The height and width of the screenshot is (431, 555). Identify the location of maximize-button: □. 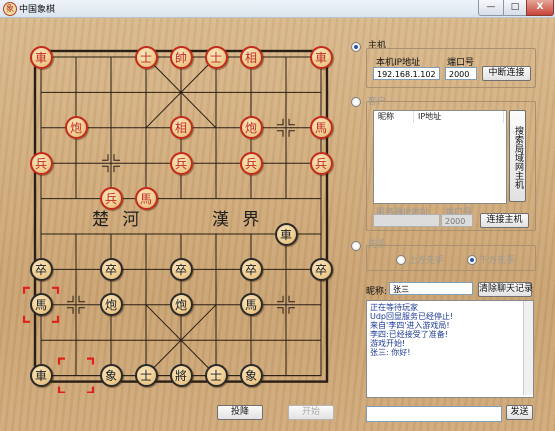
(515, 8).